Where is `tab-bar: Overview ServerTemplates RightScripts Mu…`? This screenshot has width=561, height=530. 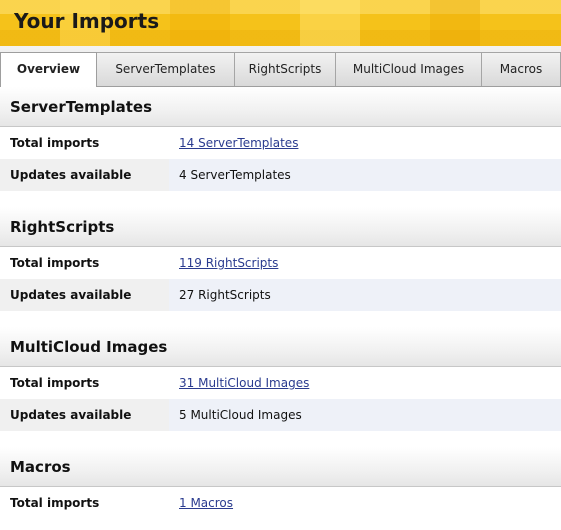
tab-bar: Overview ServerTemplates RightScripts Mu… is located at coordinates (280, 66).